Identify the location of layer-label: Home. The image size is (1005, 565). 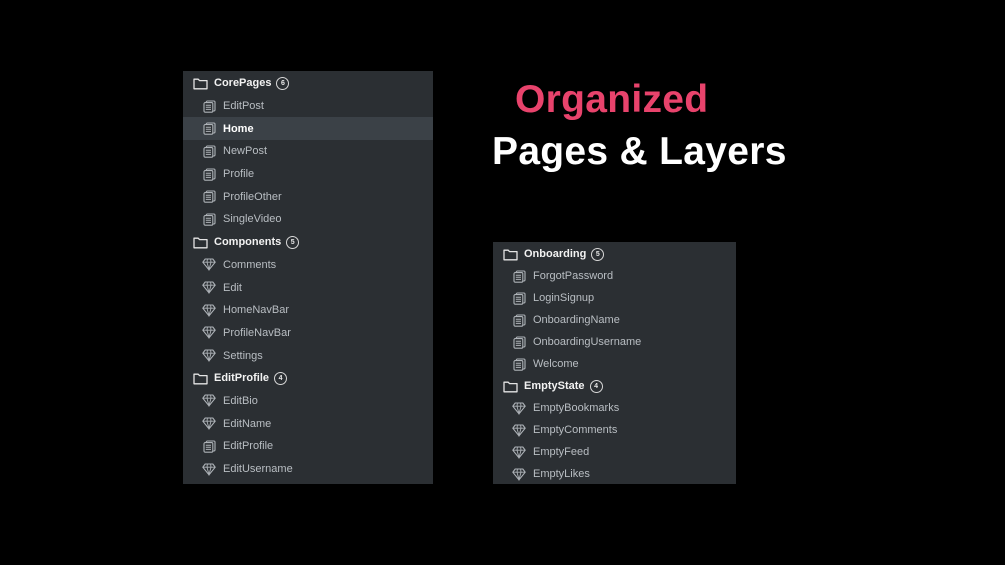
(238, 128).